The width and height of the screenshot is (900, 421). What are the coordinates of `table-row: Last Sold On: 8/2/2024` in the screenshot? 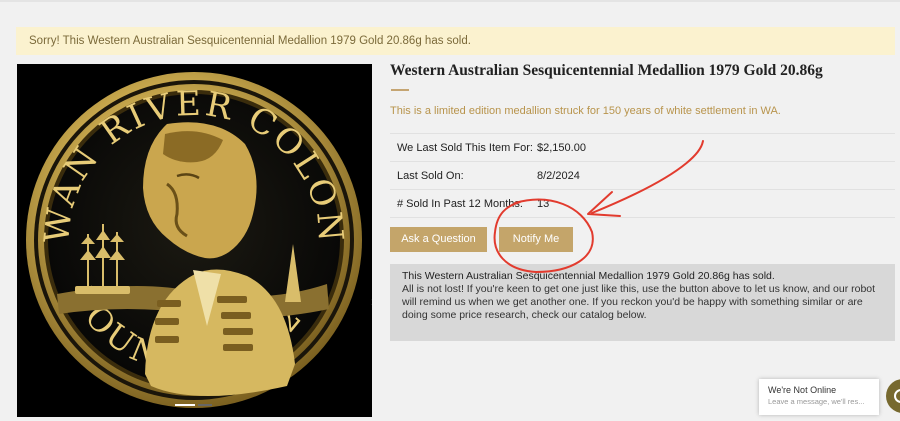 It's located at (642, 175).